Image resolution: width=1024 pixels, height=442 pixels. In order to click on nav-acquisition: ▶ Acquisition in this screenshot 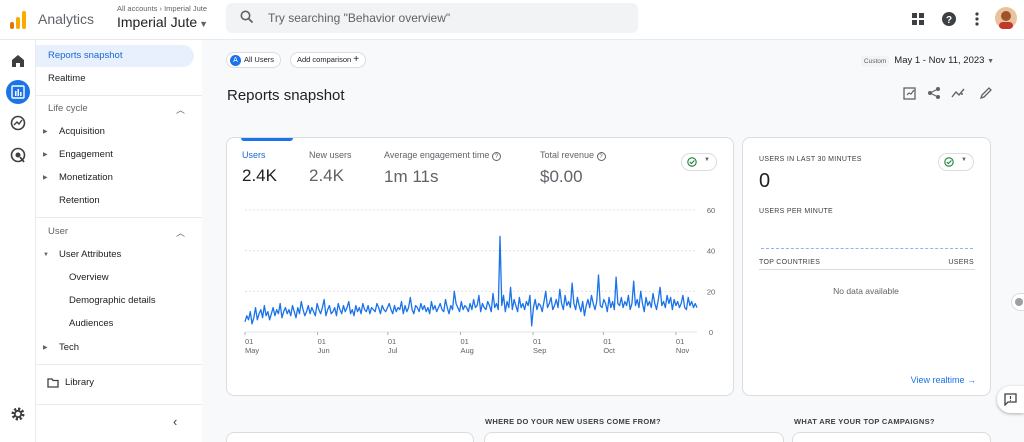, I will do `click(115, 132)`.